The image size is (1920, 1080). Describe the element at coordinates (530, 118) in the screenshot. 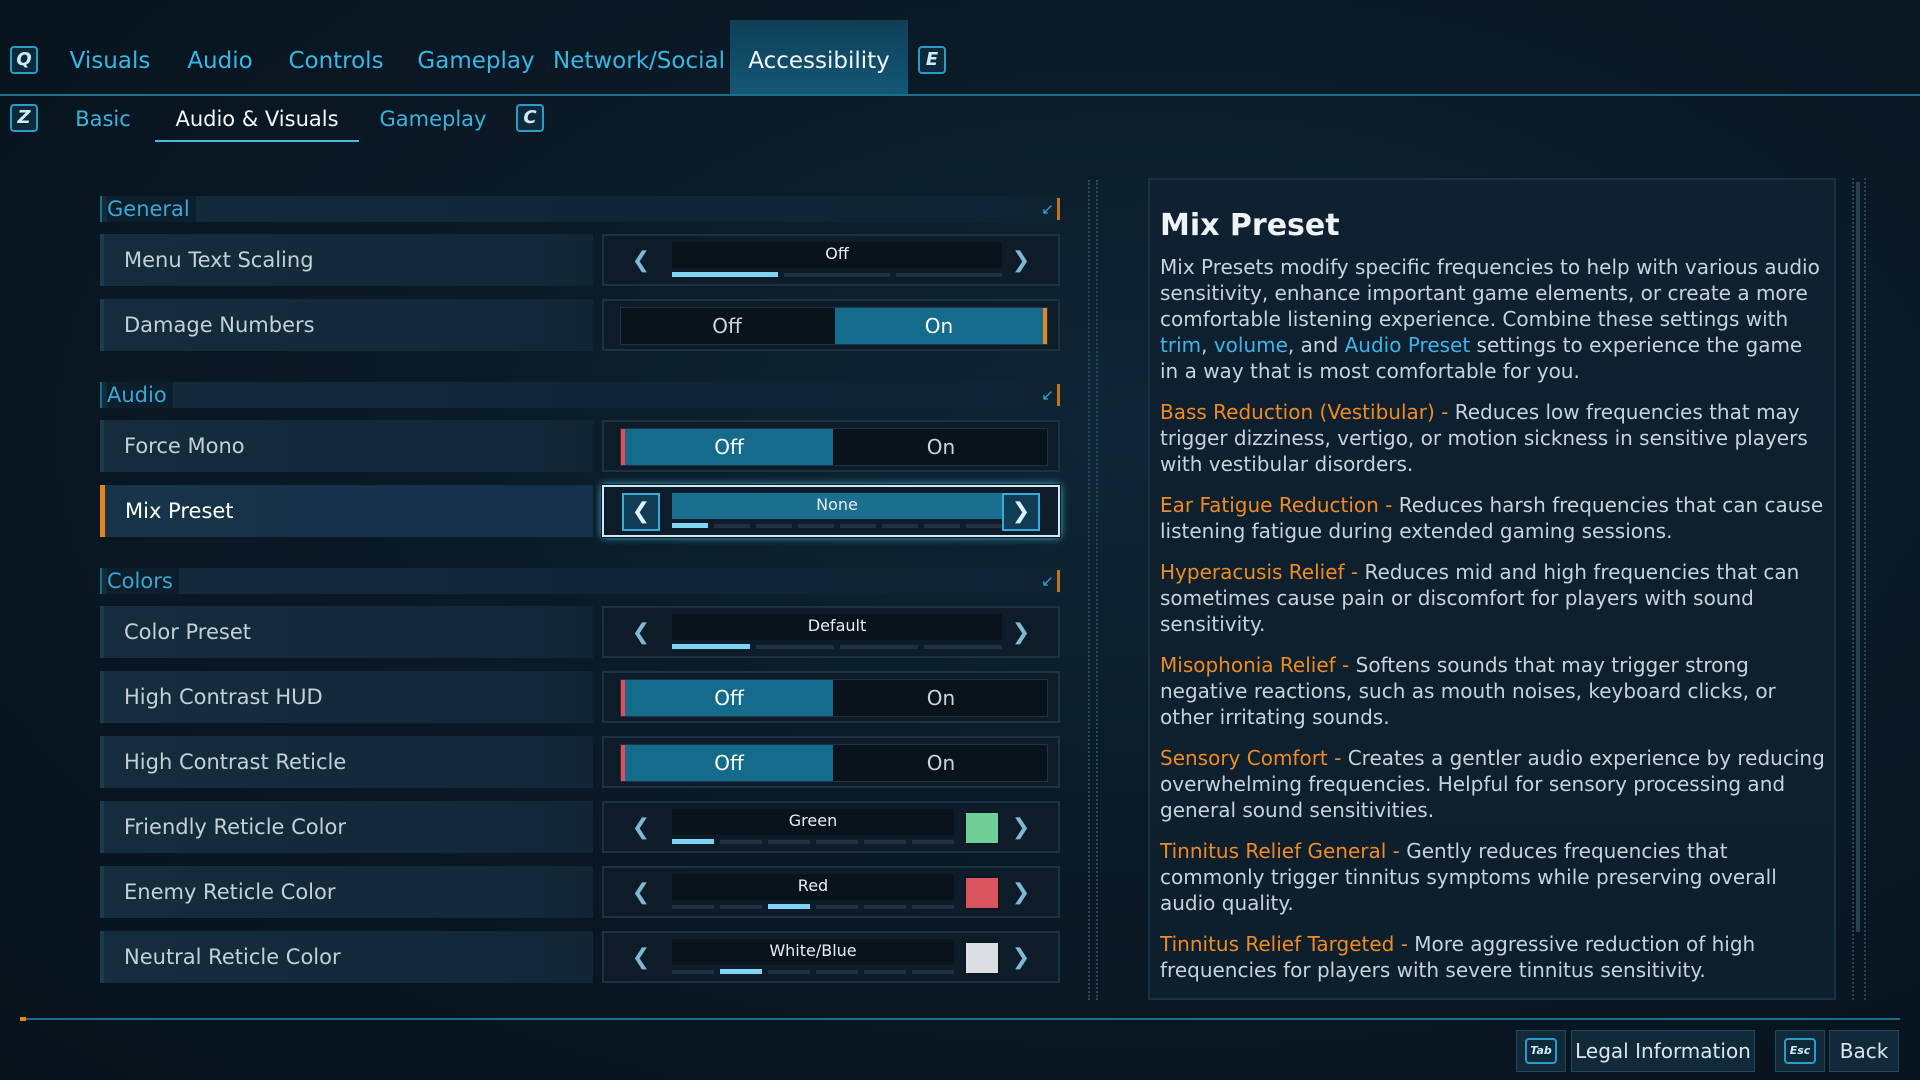

I see `c-key-icon: C` at that location.